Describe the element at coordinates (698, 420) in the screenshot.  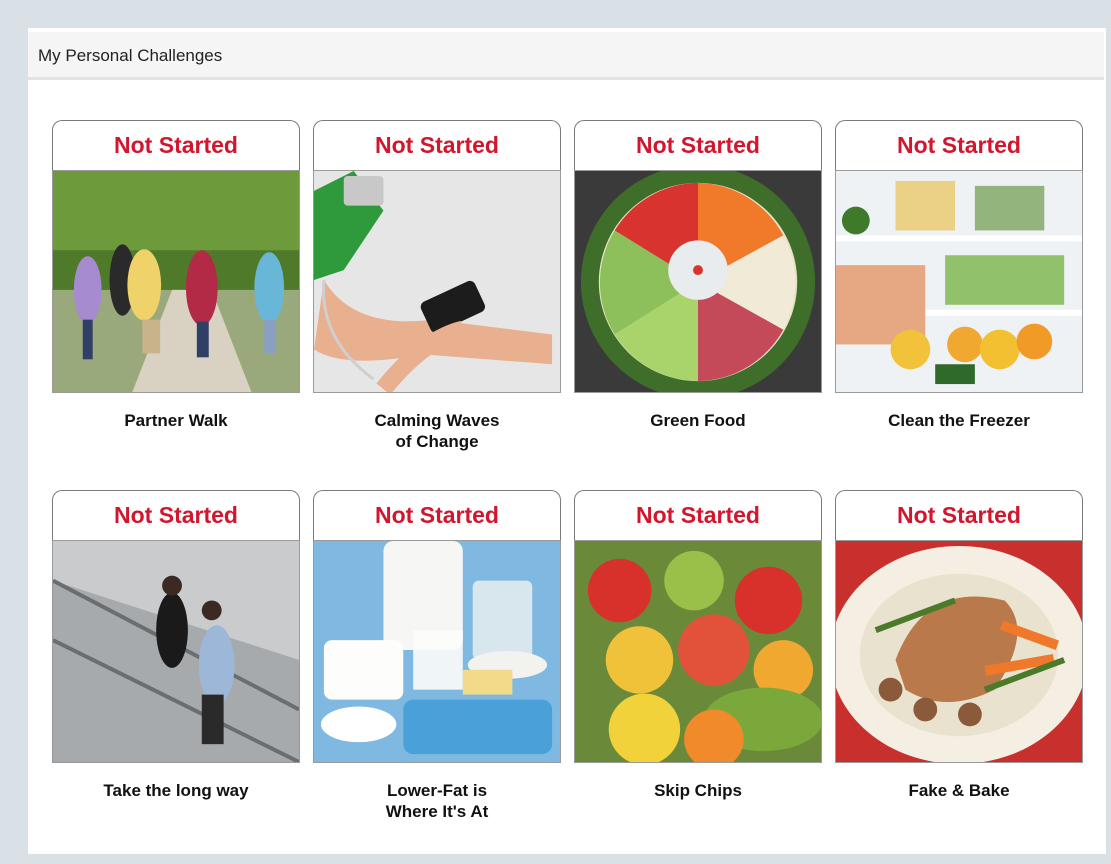
I see `challenge-title: Green Food` at that location.